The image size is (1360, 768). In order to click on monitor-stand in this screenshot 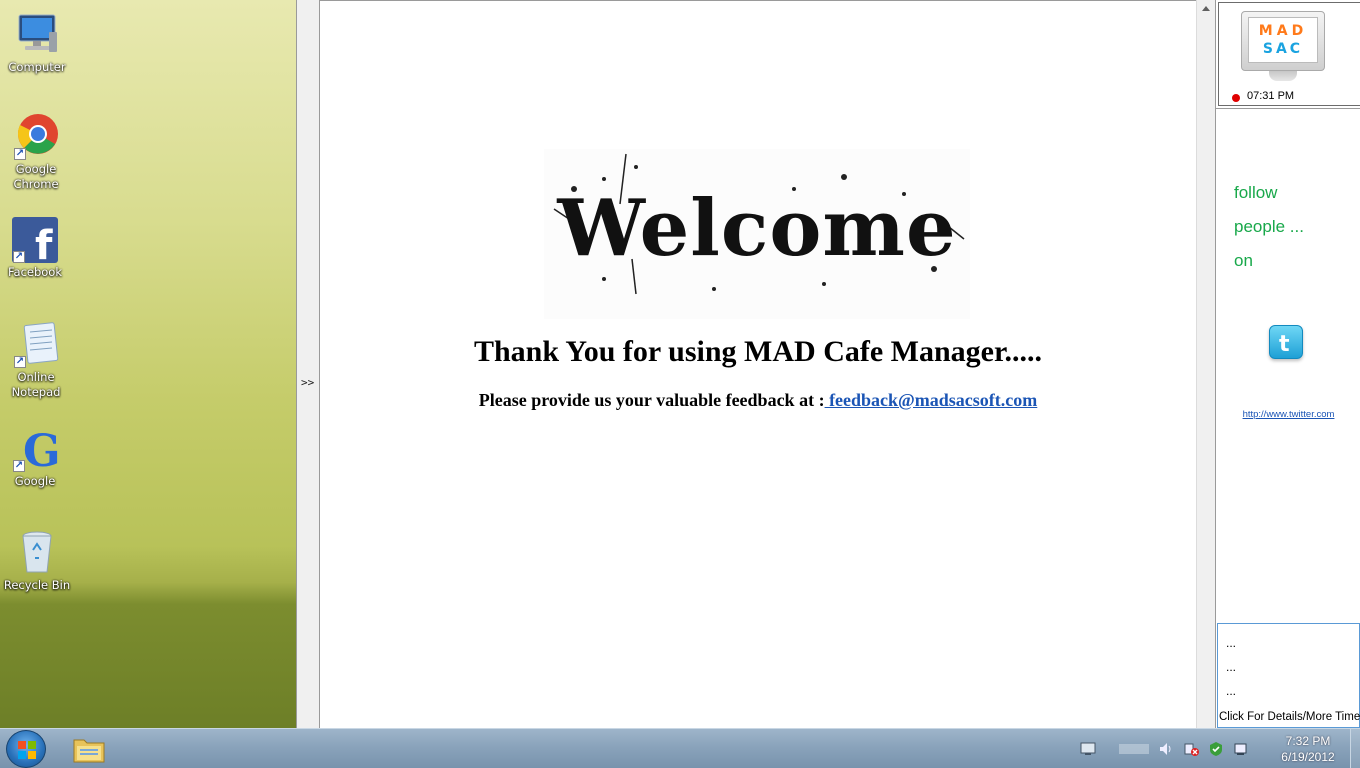, I will do `click(1283, 76)`.